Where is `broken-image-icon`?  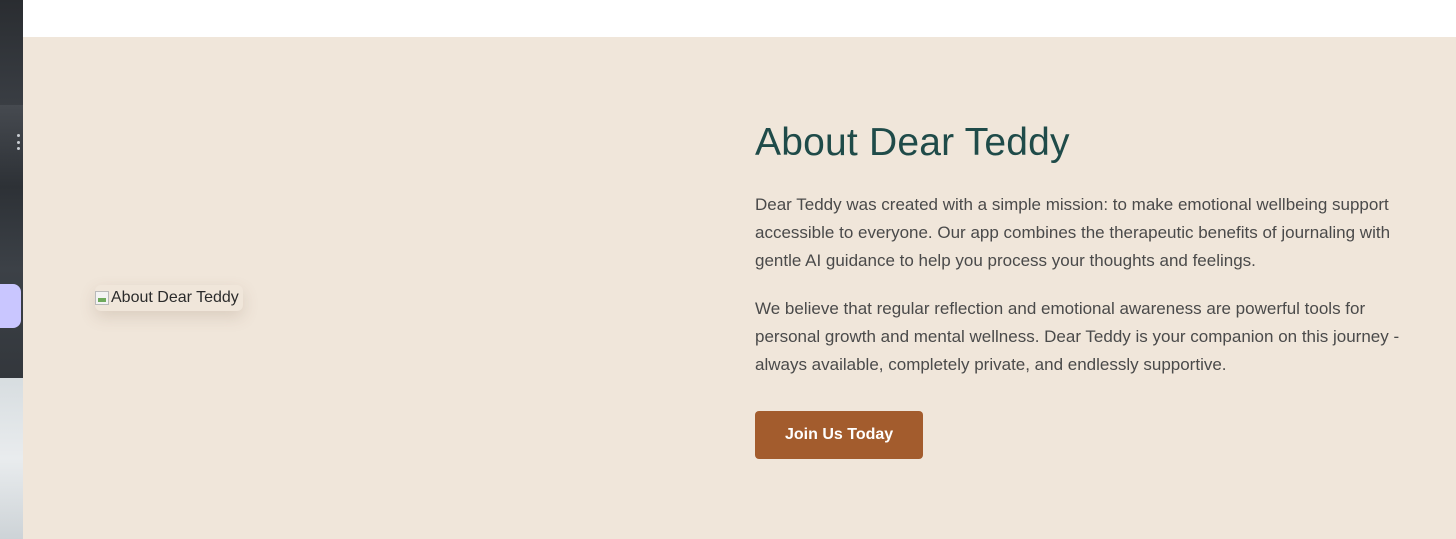 broken-image-icon is located at coordinates (102, 298).